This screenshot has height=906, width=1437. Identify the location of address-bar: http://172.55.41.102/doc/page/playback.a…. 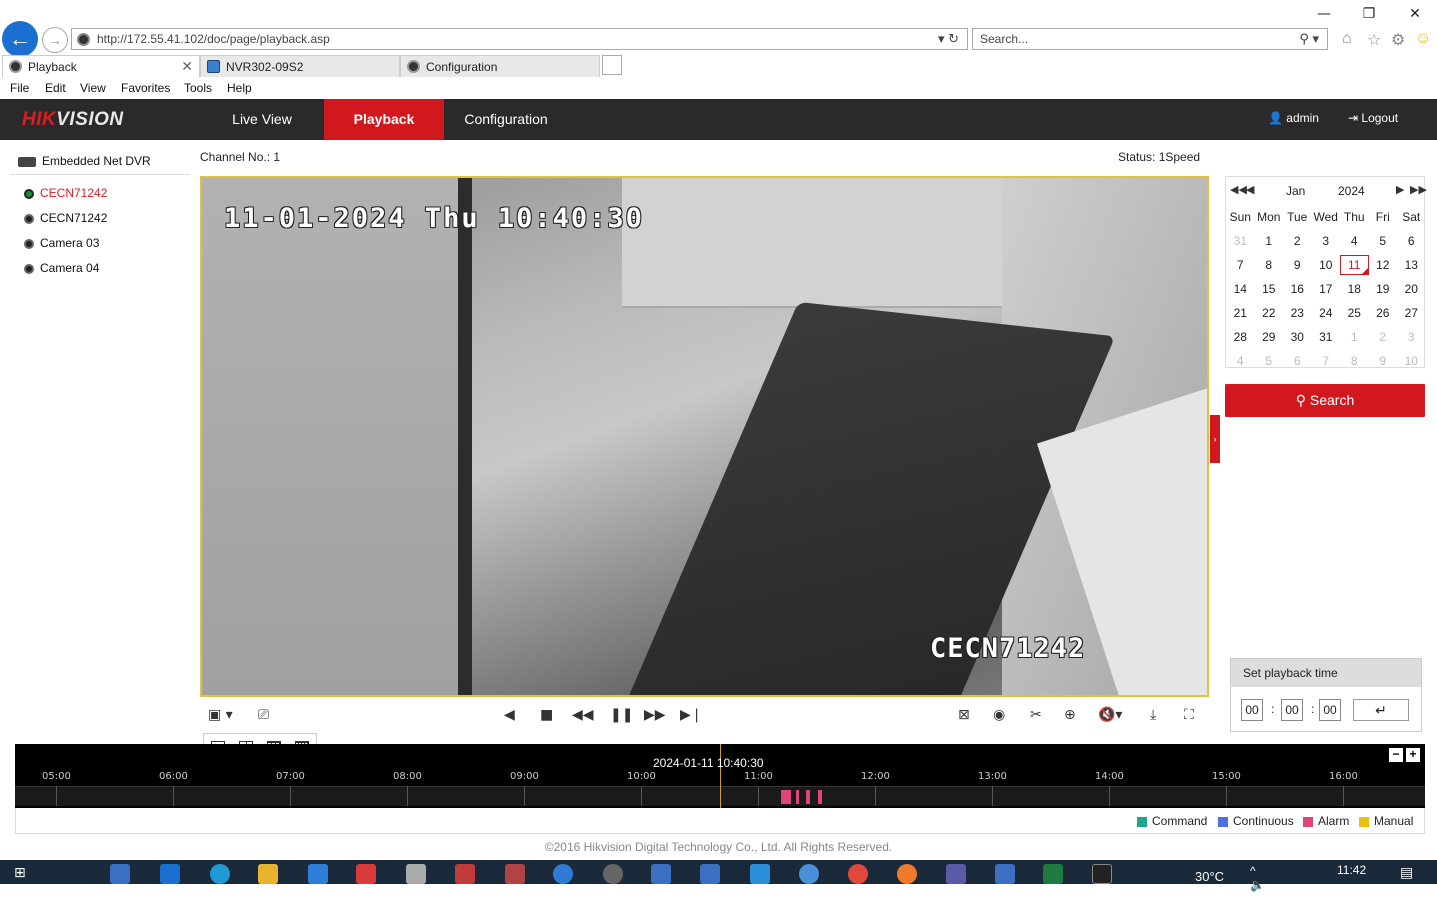
(519, 39).